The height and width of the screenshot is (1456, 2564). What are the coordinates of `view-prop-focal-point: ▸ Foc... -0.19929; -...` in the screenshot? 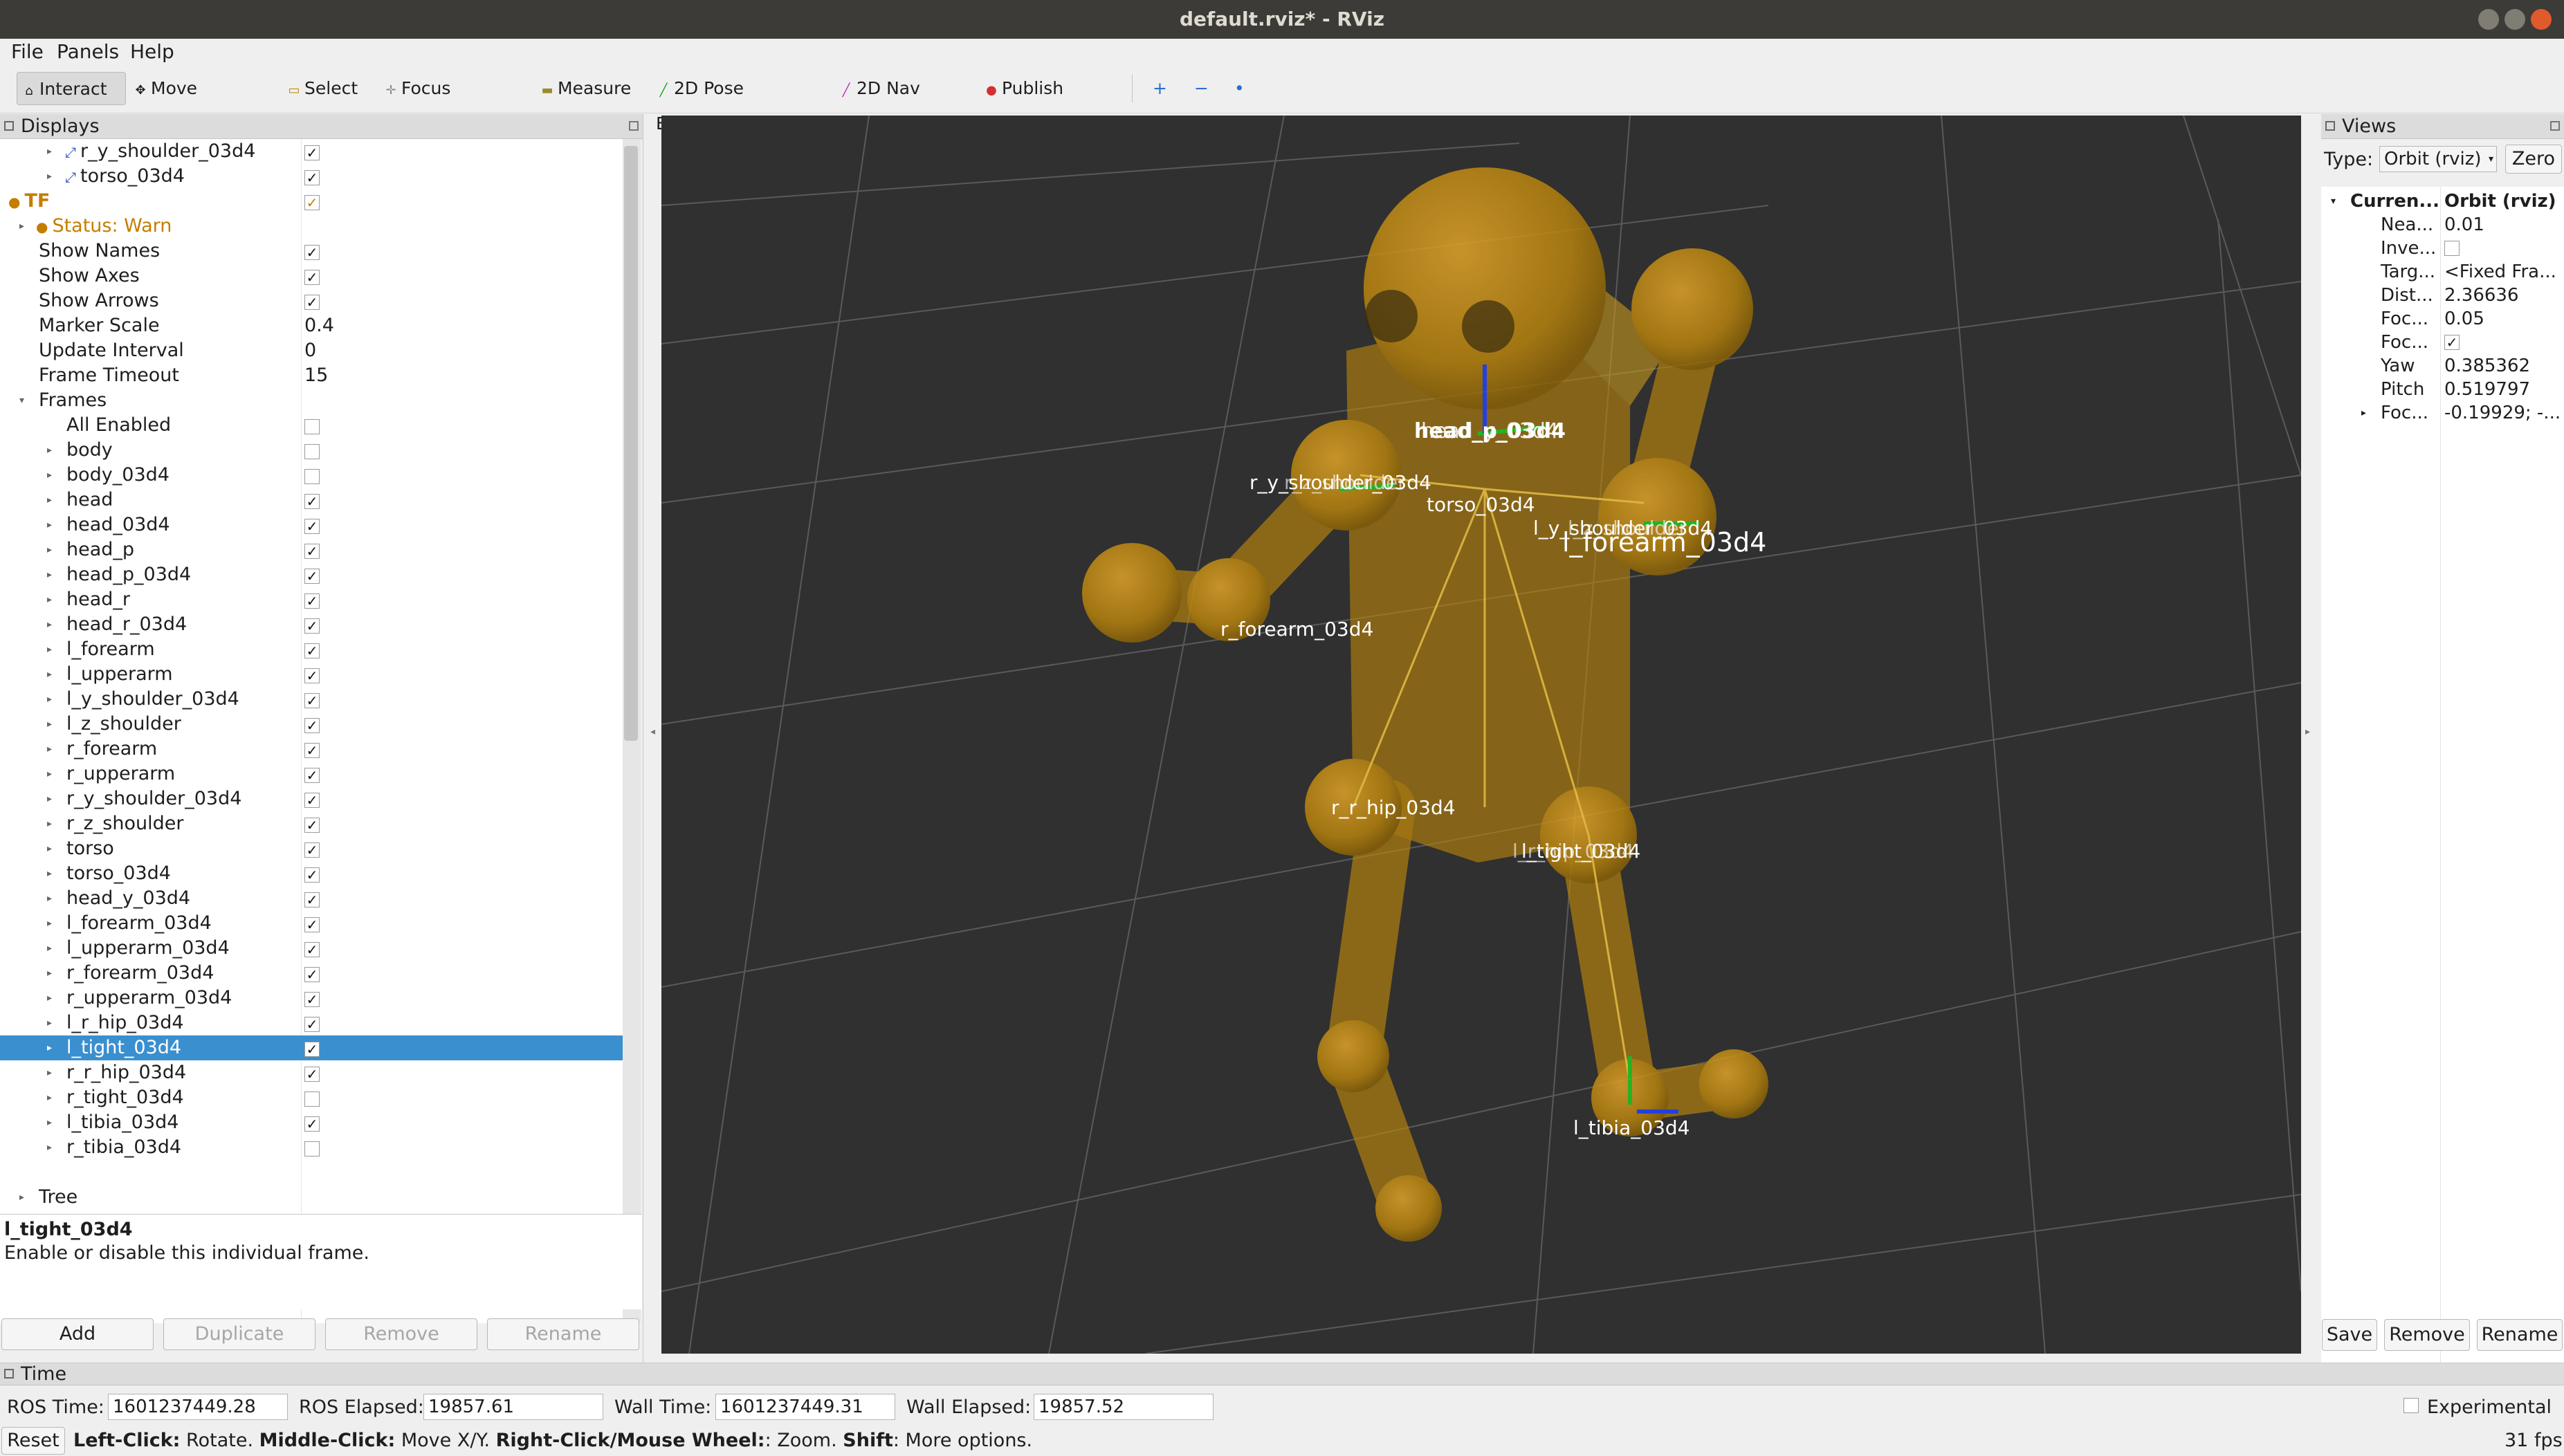 It's located at (2442, 413).